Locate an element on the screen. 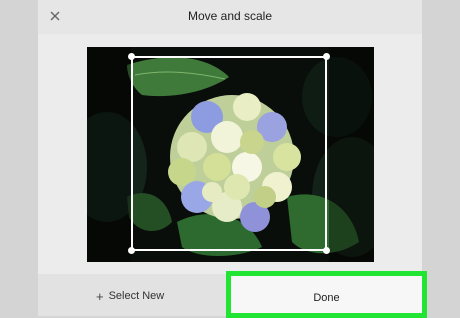 This screenshot has width=460, height=318. dialog-title: Move and scale is located at coordinates (230, 16).